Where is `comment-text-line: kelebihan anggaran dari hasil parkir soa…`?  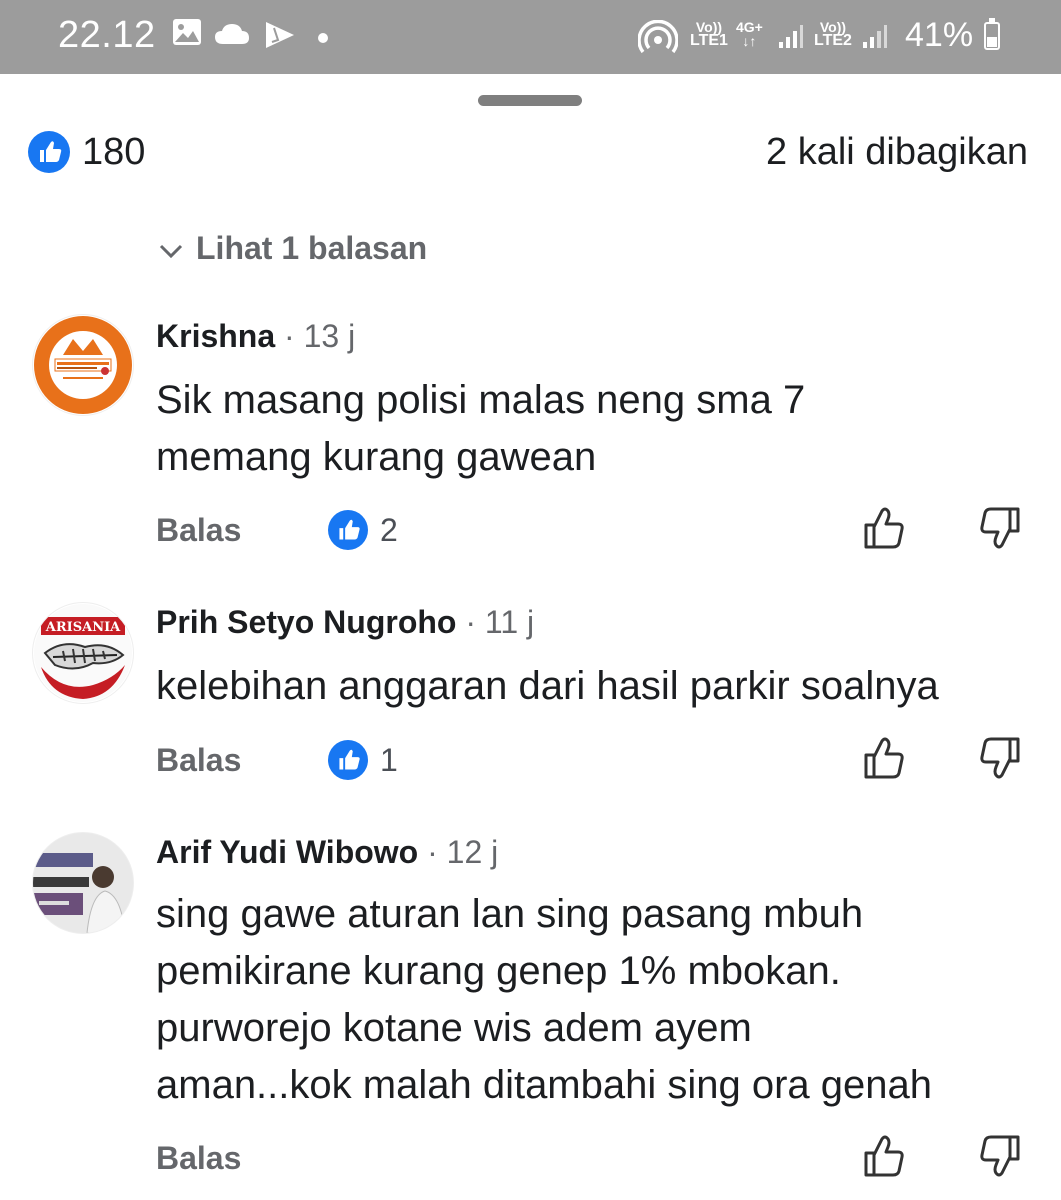 comment-text-line: kelebihan anggaran dari hasil parkir soa… is located at coordinates (547, 686).